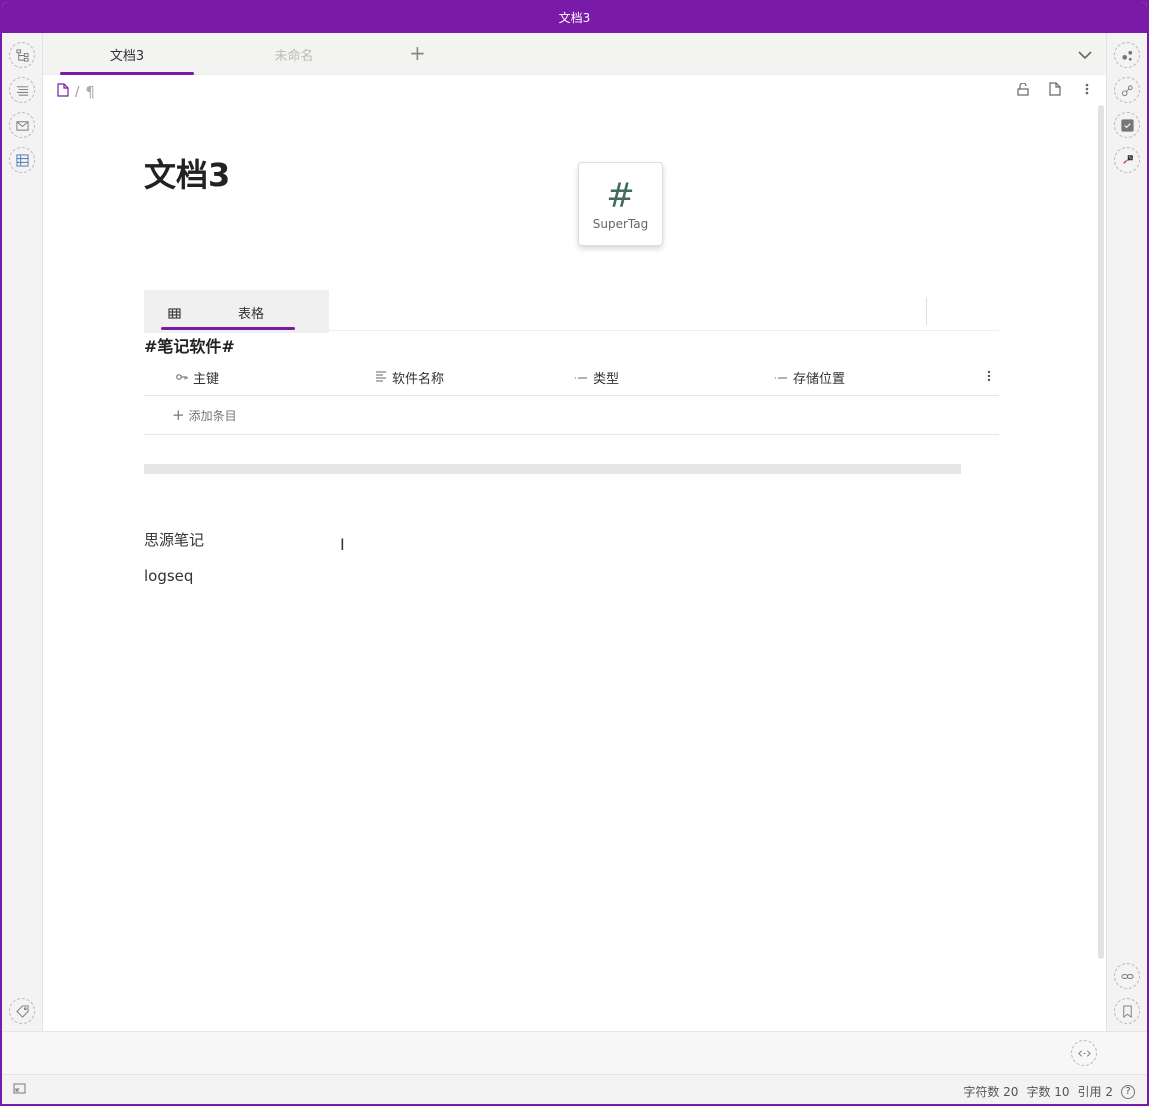 This screenshot has height=1106, width=1149. What do you see at coordinates (189, 345) in the screenshot?
I see `database-name: #笔记软件#` at bounding box center [189, 345].